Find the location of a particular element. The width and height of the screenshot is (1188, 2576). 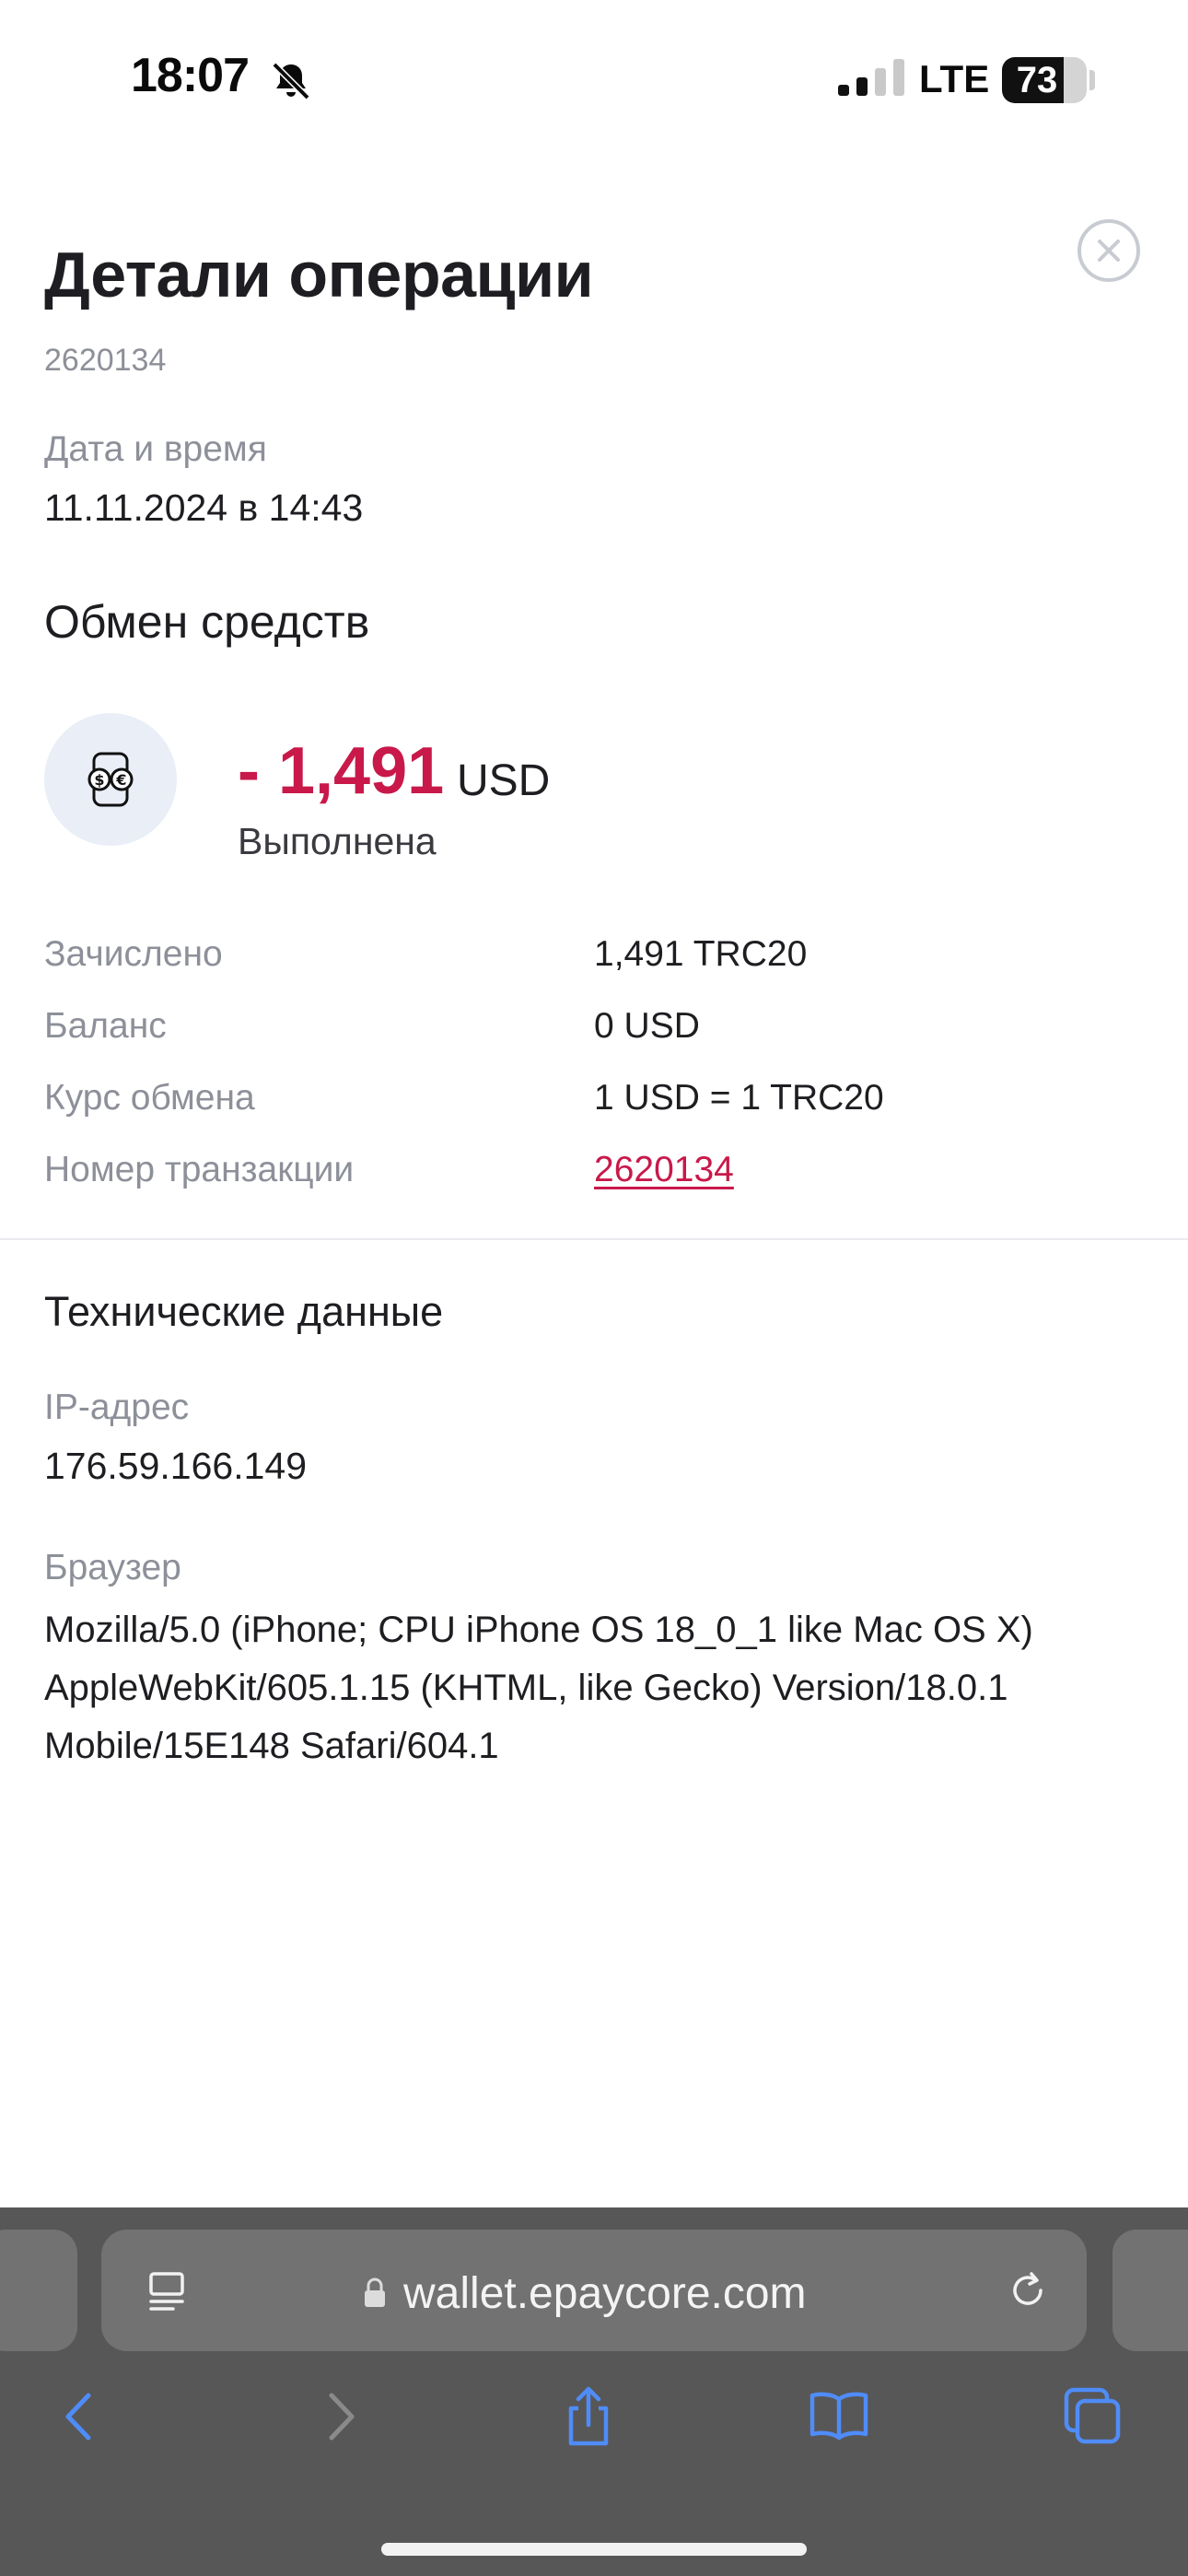

operation-status: Выполнена is located at coordinates (337, 841).